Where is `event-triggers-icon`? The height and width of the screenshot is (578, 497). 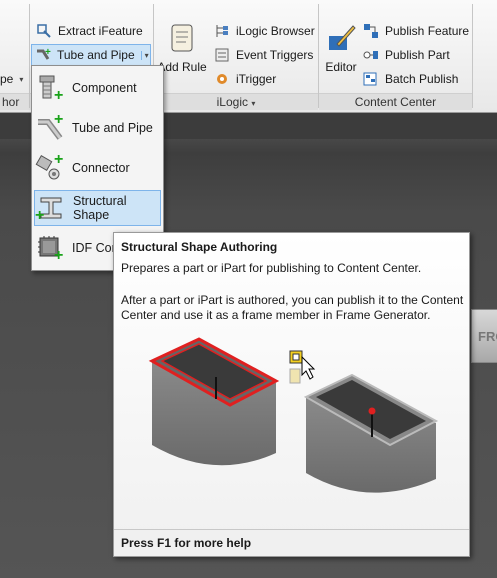
event-triggers-icon is located at coordinates (222, 55).